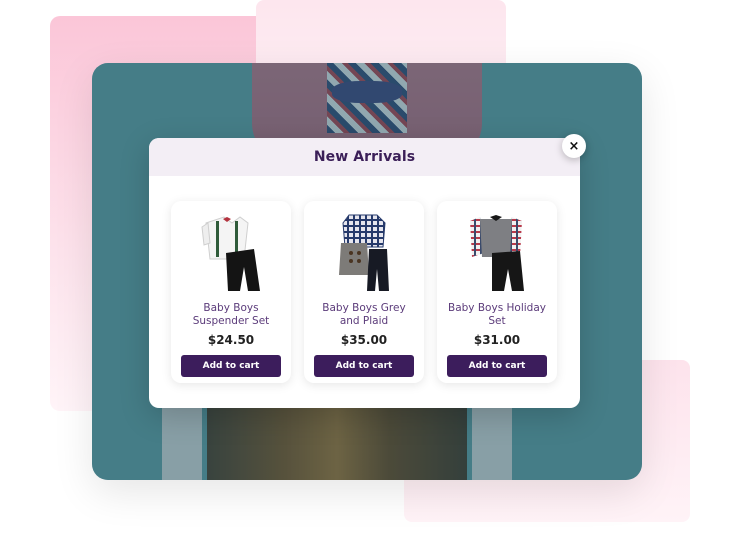 This screenshot has width=730, height=557. What do you see at coordinates (497, 315) in the screenshot?
I see `product-name: Baby Boys Holiday Set` at bounding box center [497, 315].